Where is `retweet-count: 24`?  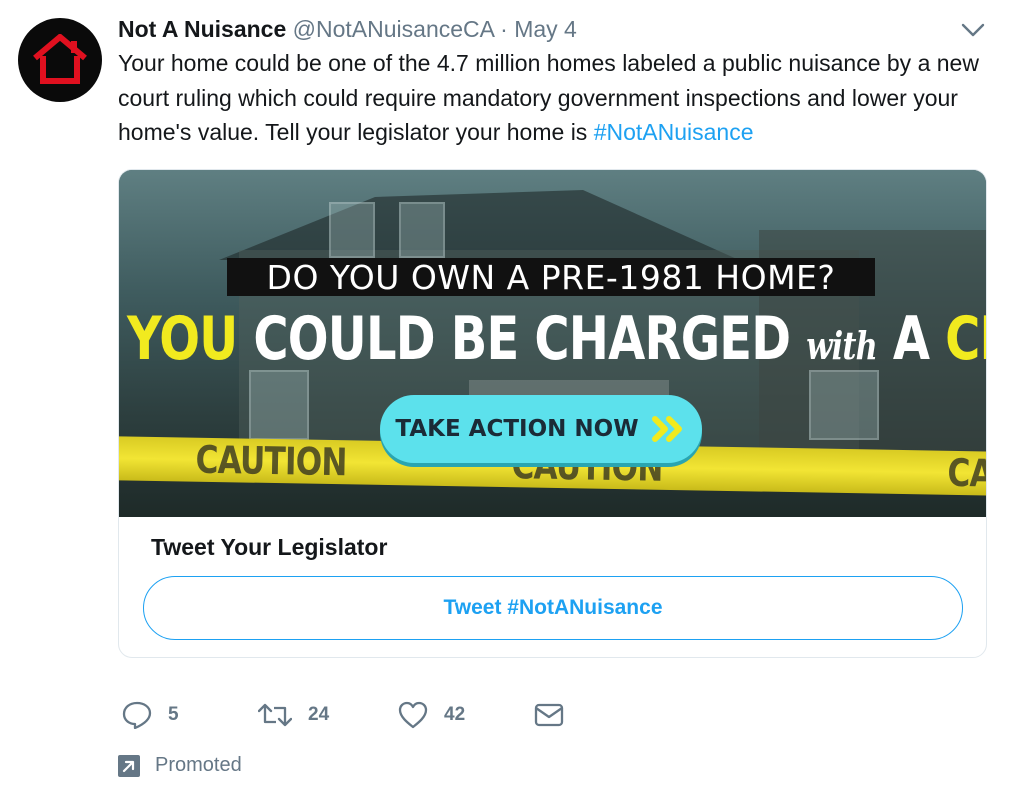 retweet-count: 24 is located at coordinates (319, 714).